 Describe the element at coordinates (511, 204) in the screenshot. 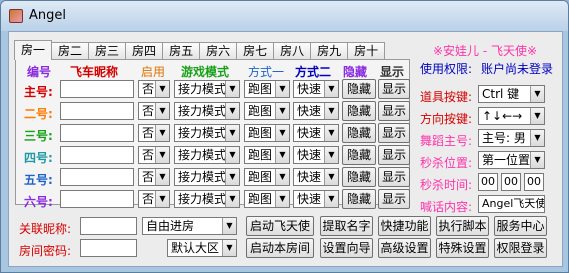

I see `shout-input: Angel飞天使` at that location.